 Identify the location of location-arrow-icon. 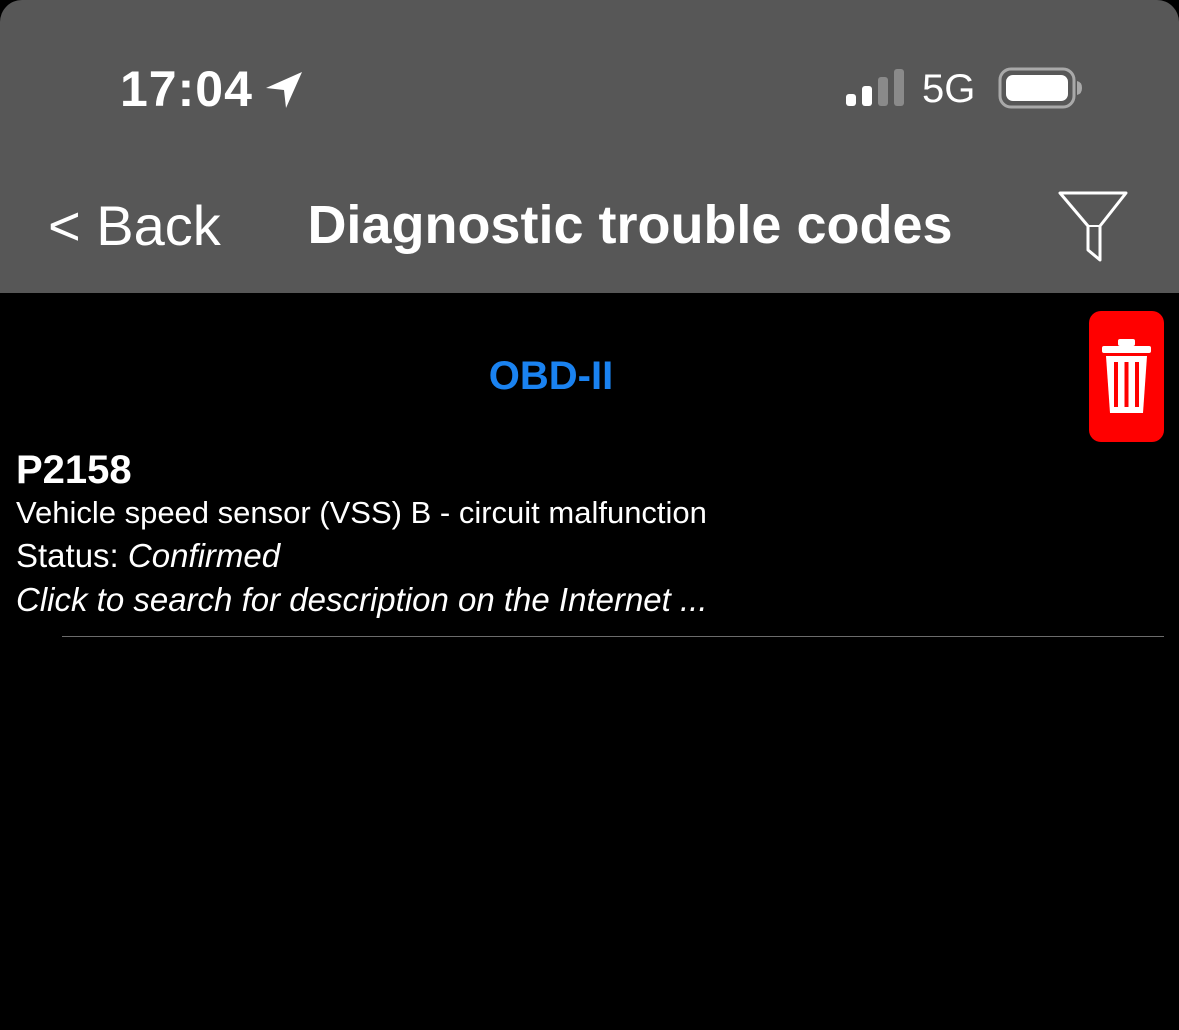
(284, 90).